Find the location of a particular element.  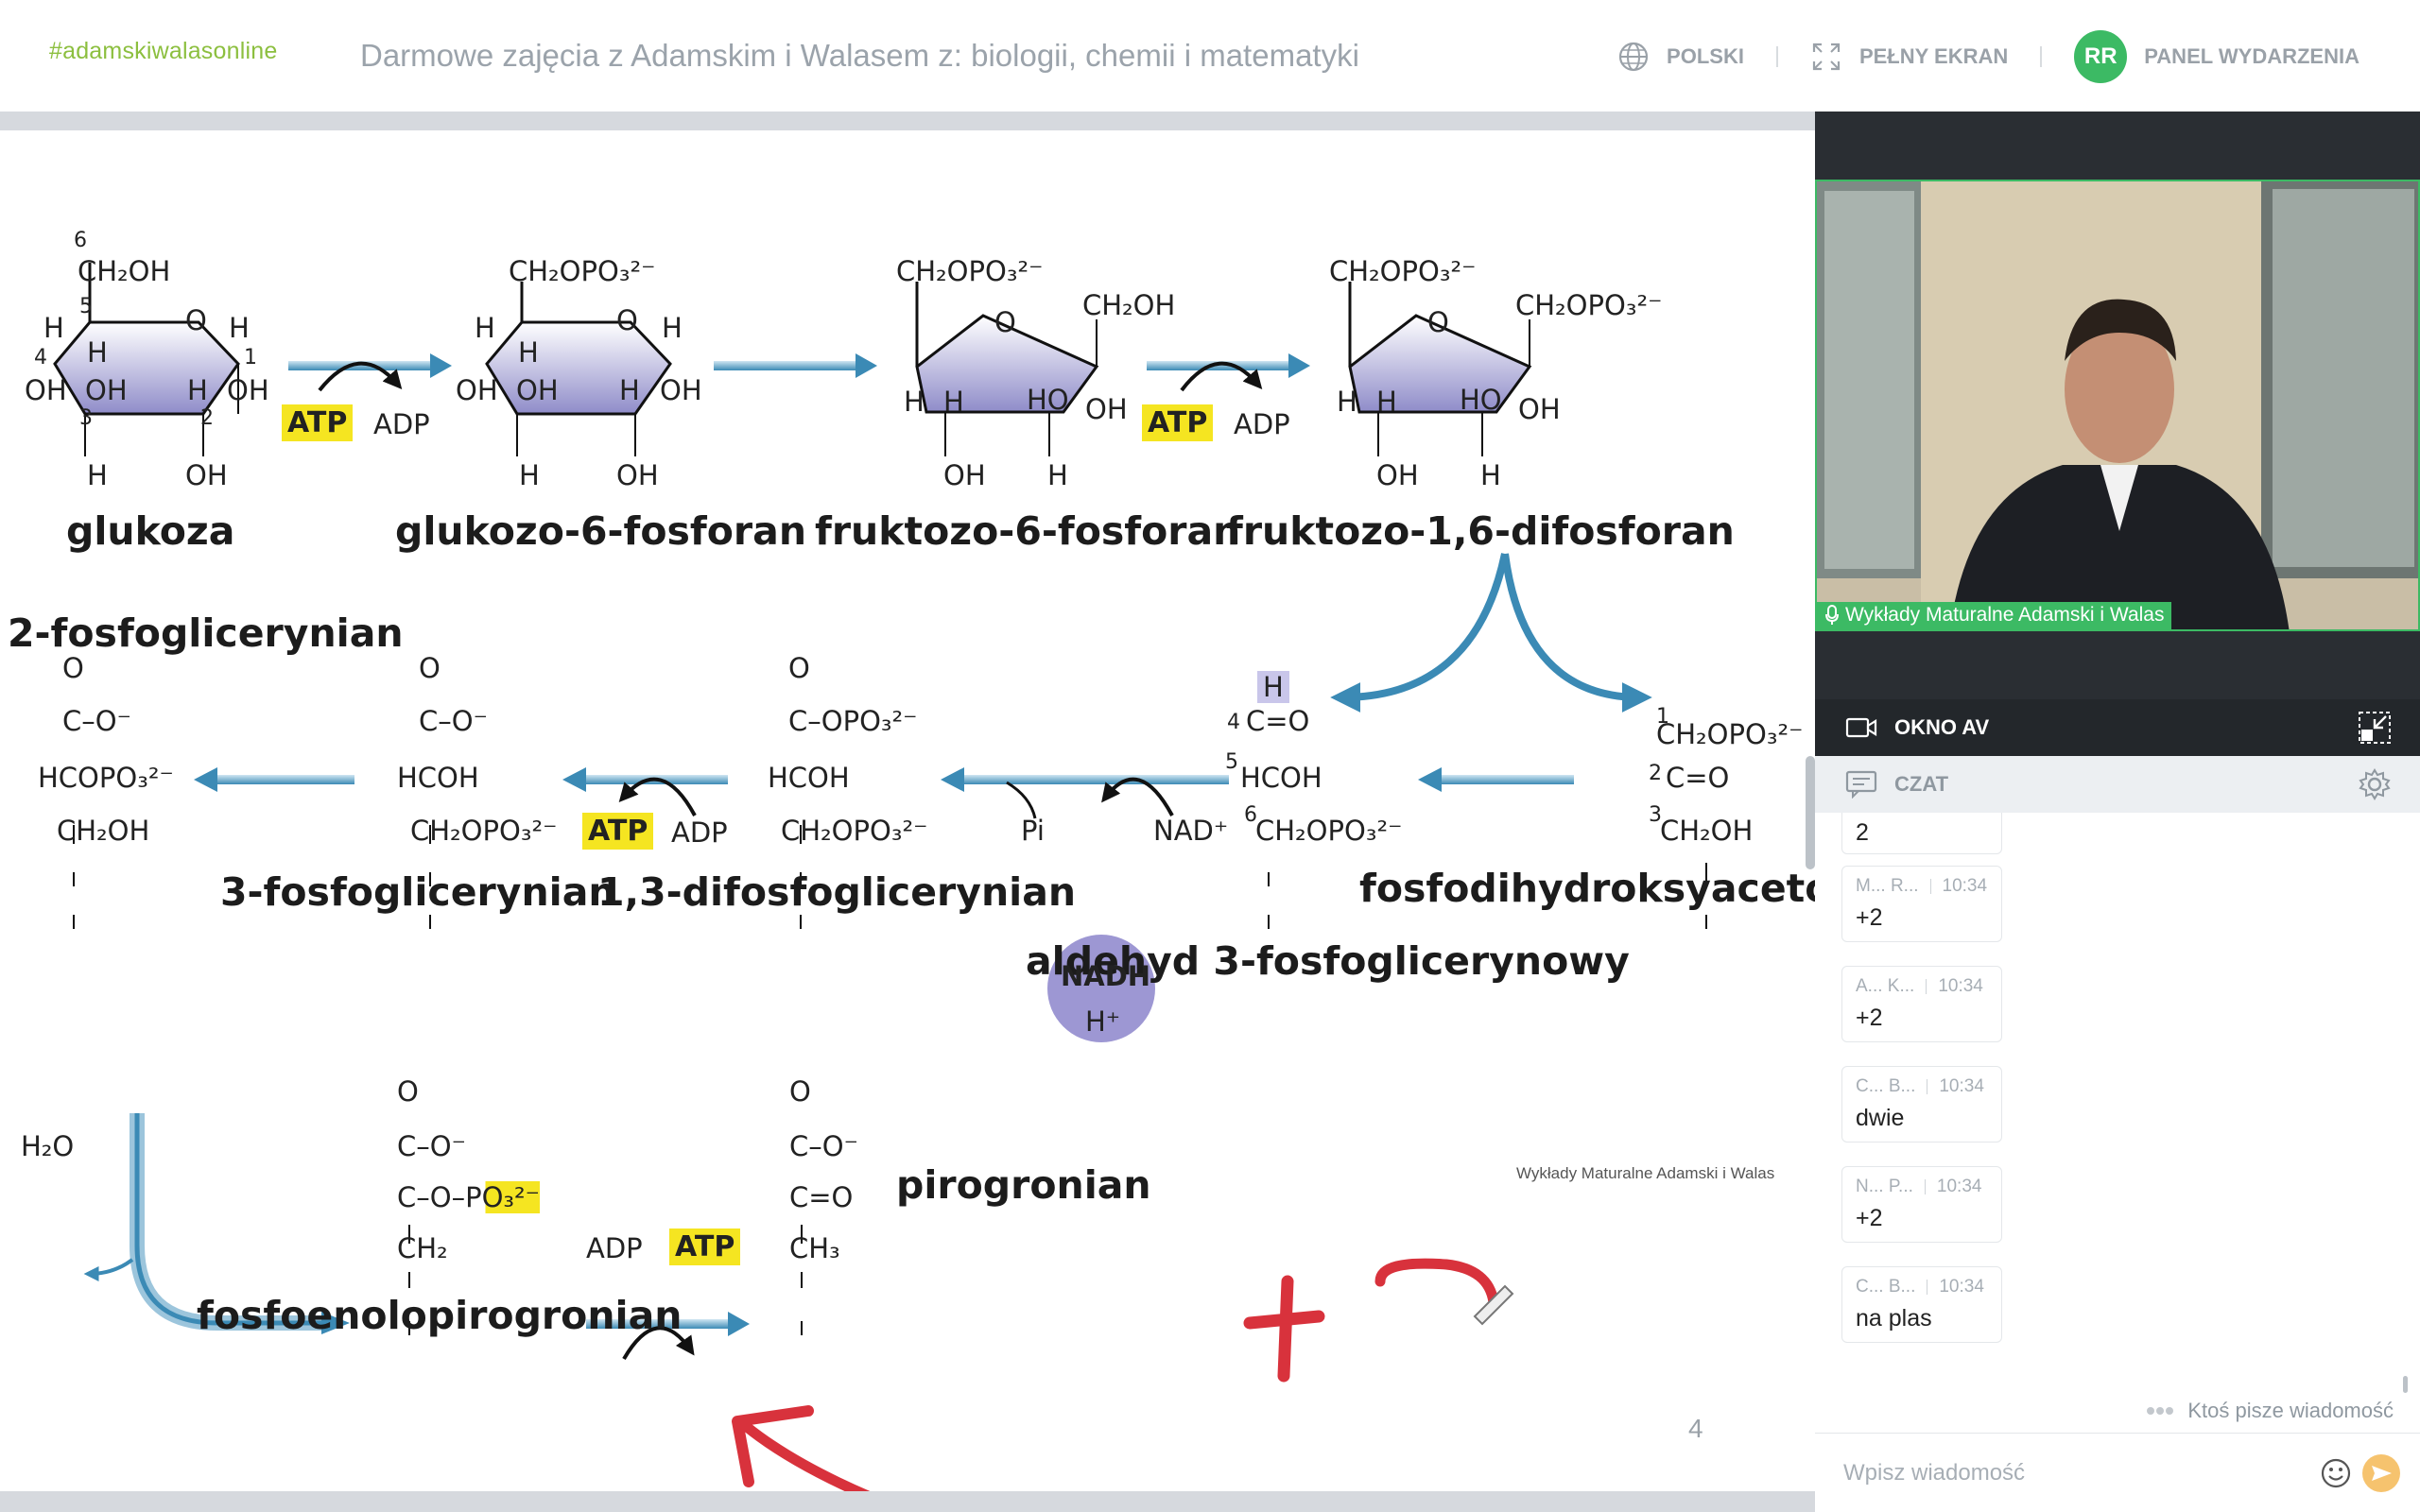

chat-message-text: 2 is located at coordinates (1862, 832).